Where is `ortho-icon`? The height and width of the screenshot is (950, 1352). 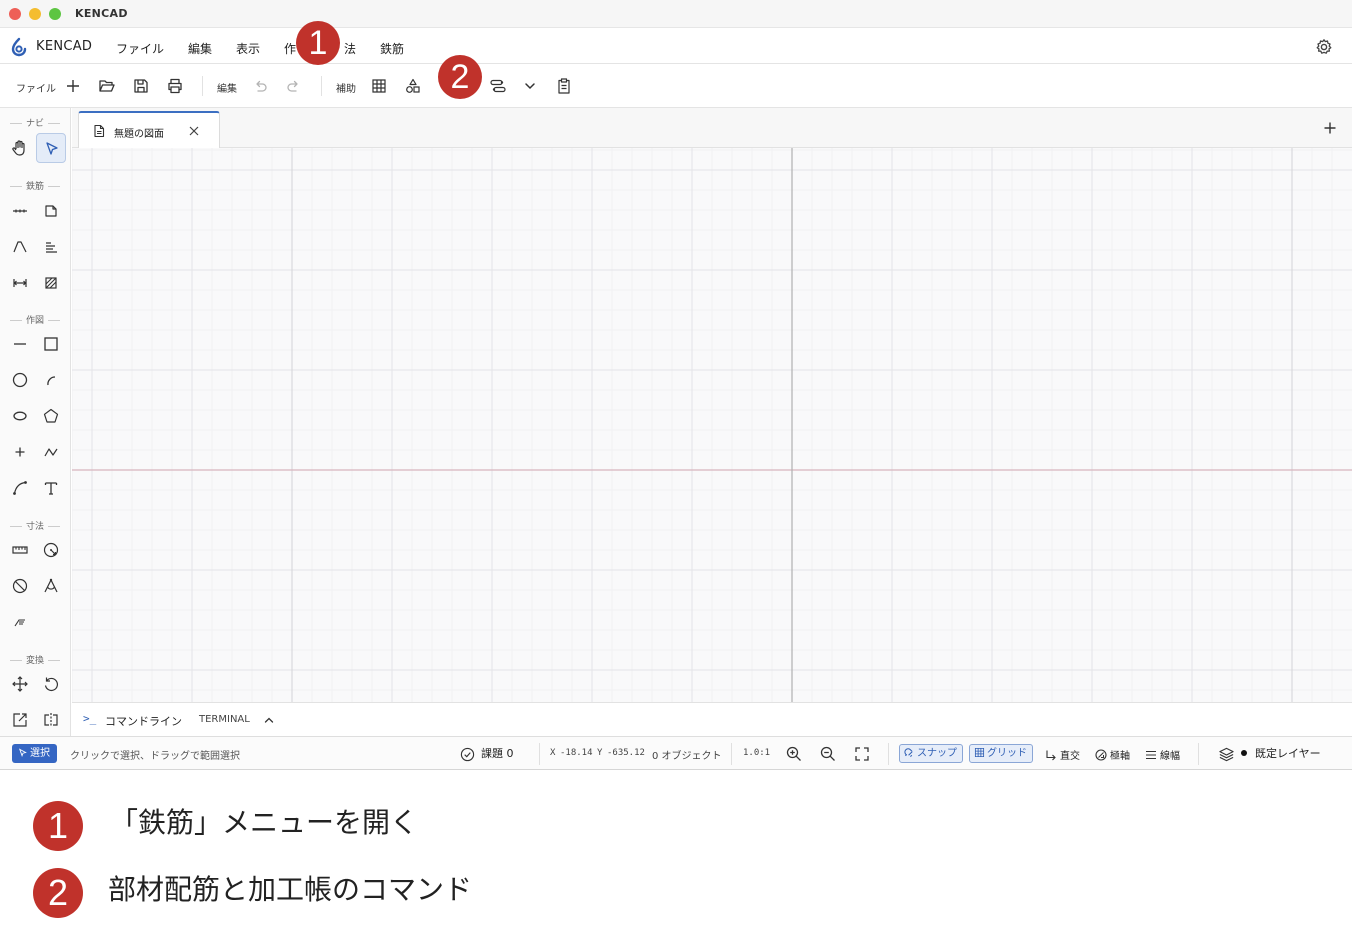
ortho-icon is located at coordinates (1051, 755).